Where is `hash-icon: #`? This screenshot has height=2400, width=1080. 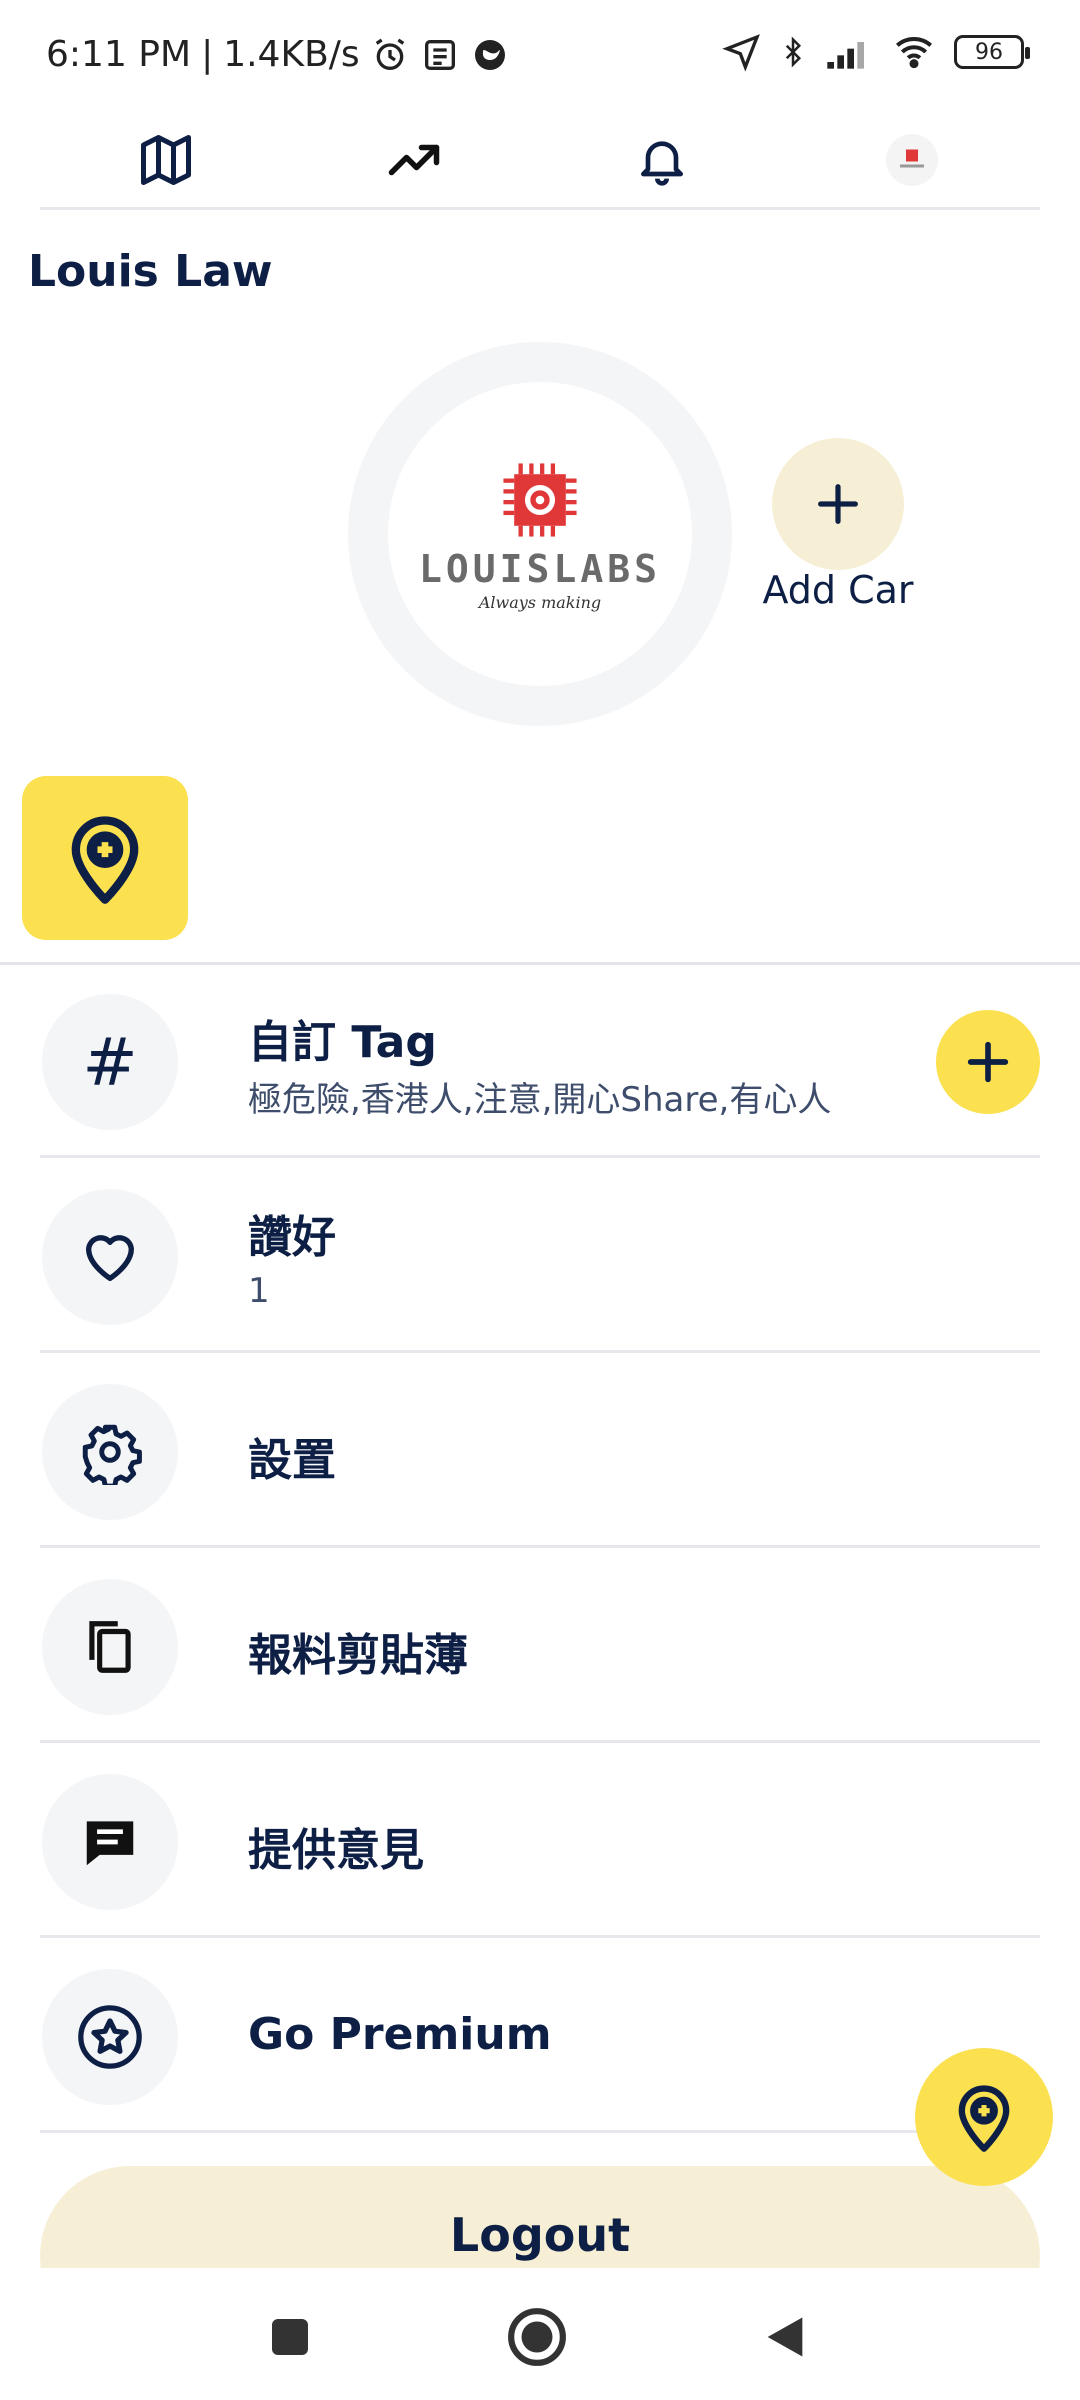 hash-icon: # is located at coordinates (110, 1062).